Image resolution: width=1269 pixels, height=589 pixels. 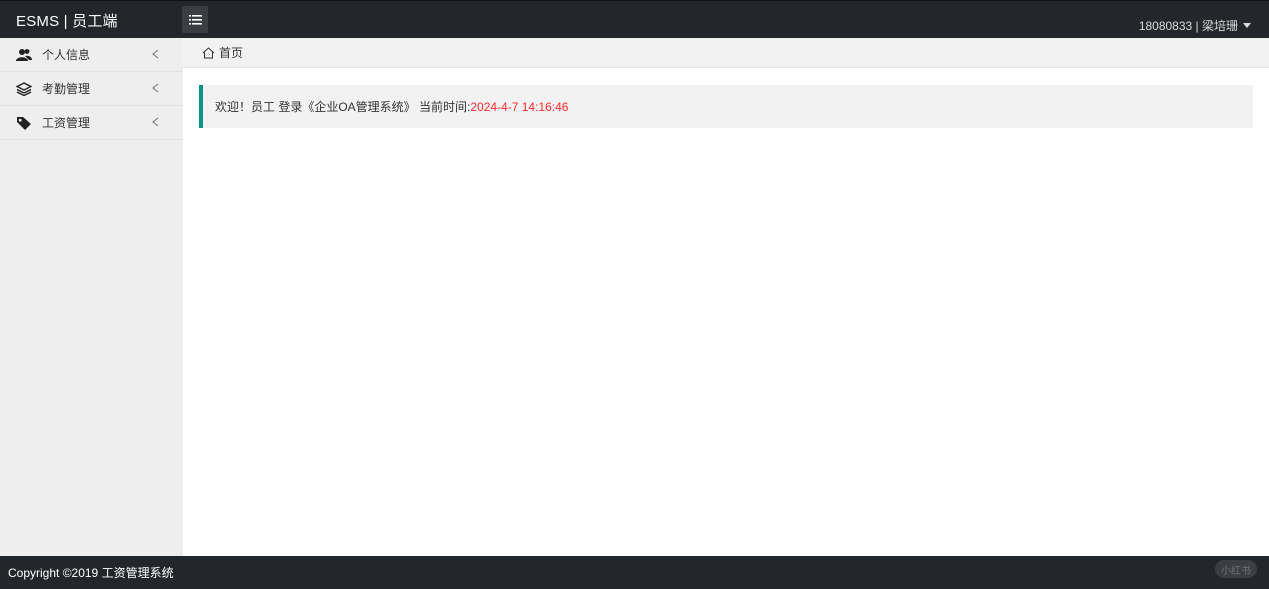 I want to click on current-time: 2024-4-7 14:16:46, so click(x=519, y=106).